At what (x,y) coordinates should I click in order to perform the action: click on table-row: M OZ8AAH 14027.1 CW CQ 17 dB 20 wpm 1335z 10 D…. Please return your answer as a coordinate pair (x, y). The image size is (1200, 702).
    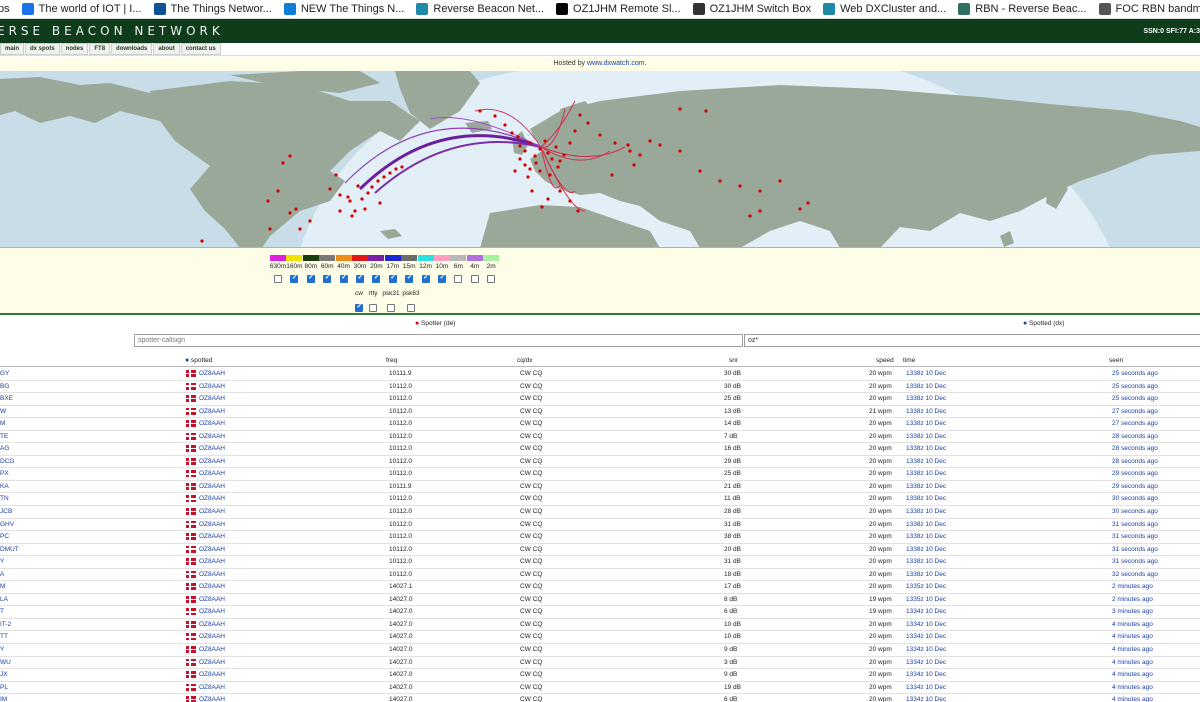
    Looking at the image, I should click on (600, 587).